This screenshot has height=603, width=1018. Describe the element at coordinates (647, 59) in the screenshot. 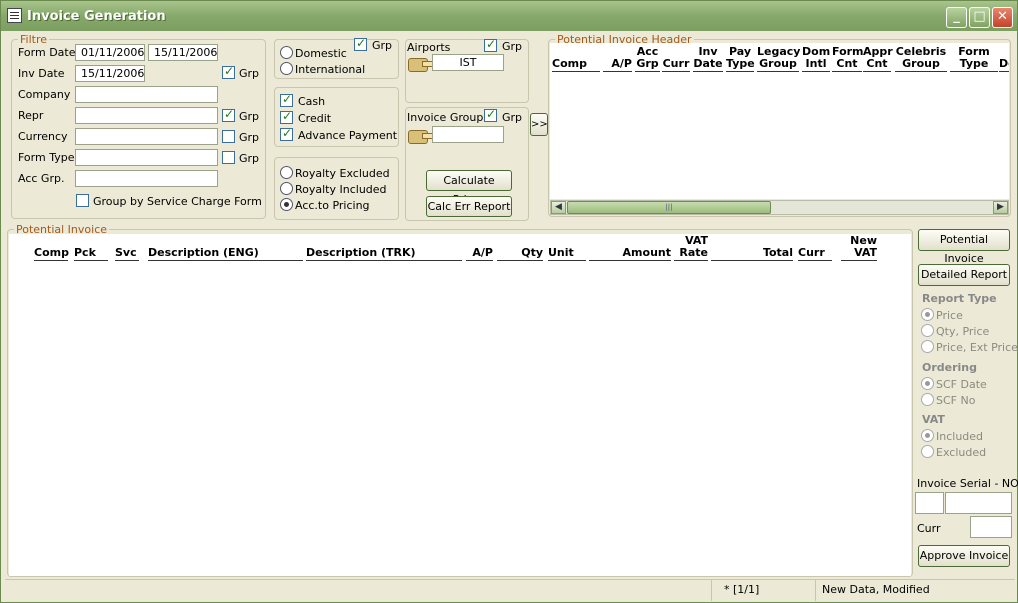

I see `header-grid-column-header: Acc Grp` at that location.